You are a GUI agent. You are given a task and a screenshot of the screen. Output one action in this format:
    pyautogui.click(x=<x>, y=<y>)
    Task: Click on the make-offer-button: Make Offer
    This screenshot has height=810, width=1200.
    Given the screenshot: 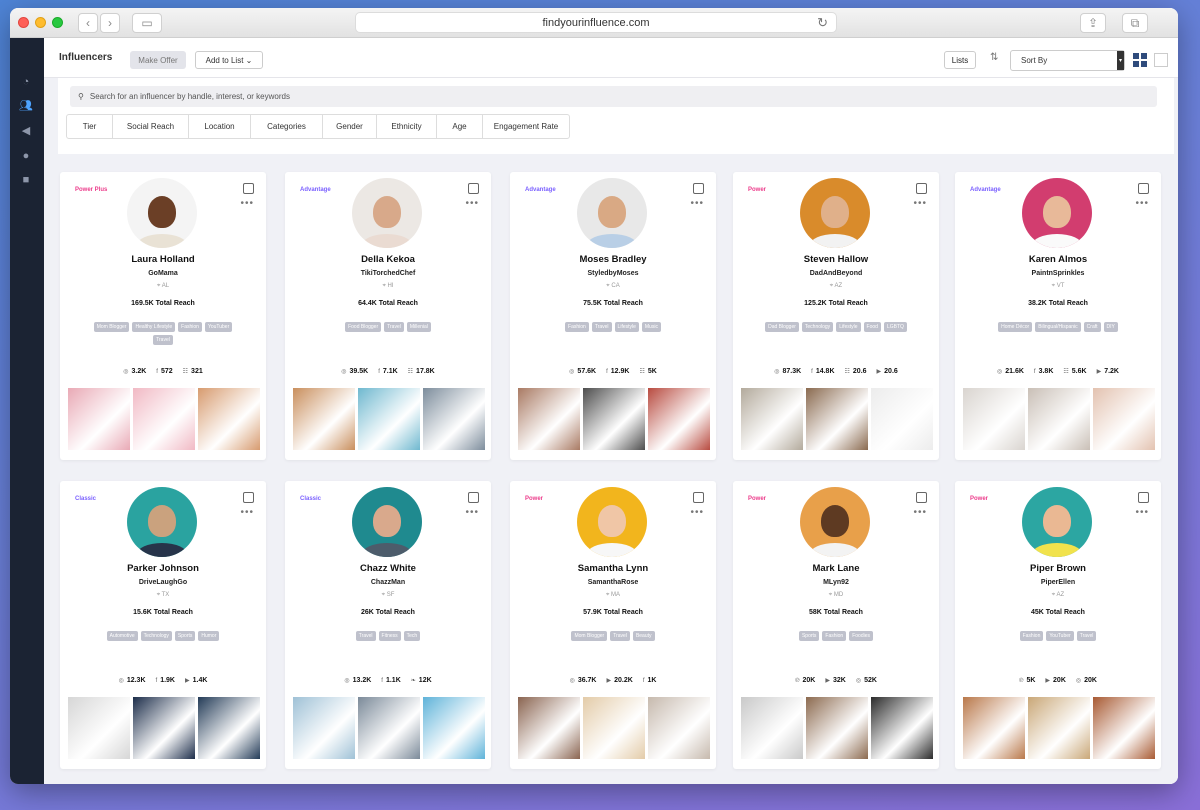 What is the action you would take?
    pyautogui.click(x=158, y=60)
    